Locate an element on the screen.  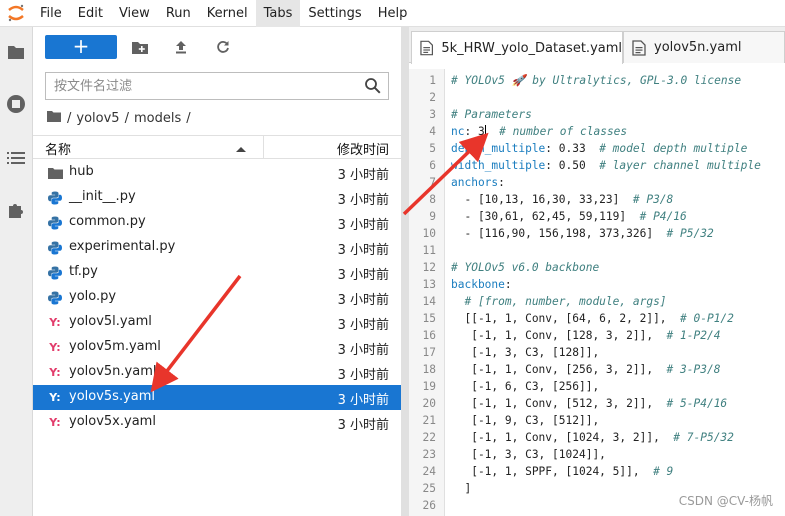
code-token: # model depth multiple is located at coordinates (673, 148).